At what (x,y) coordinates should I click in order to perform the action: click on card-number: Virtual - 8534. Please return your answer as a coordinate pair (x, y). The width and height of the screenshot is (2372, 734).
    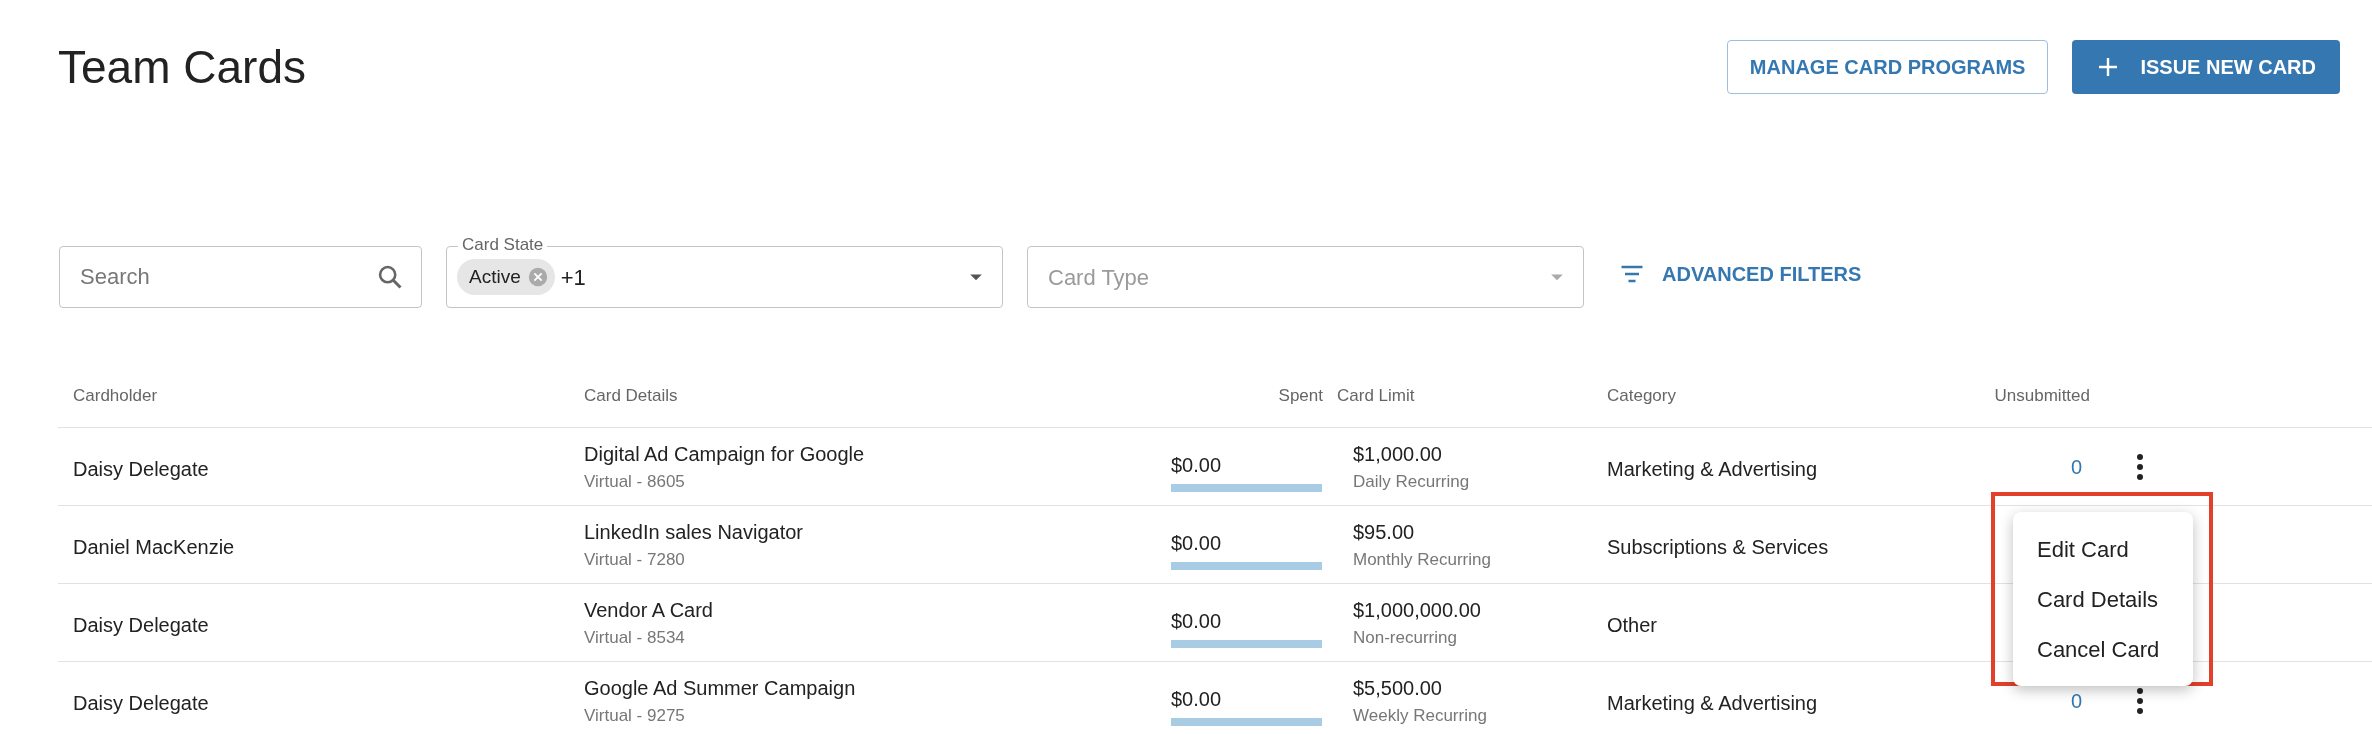
    Looking at the image, I should click on (635, 637).